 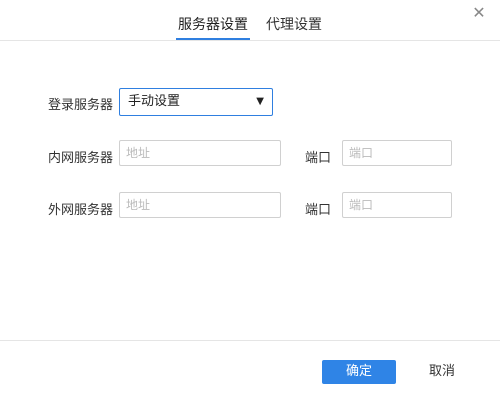 What do you see at coordinates (196, 102) in the screenshot?
I see `login-server-select: 手动设置 ▼` at bounding box center [196, 102].